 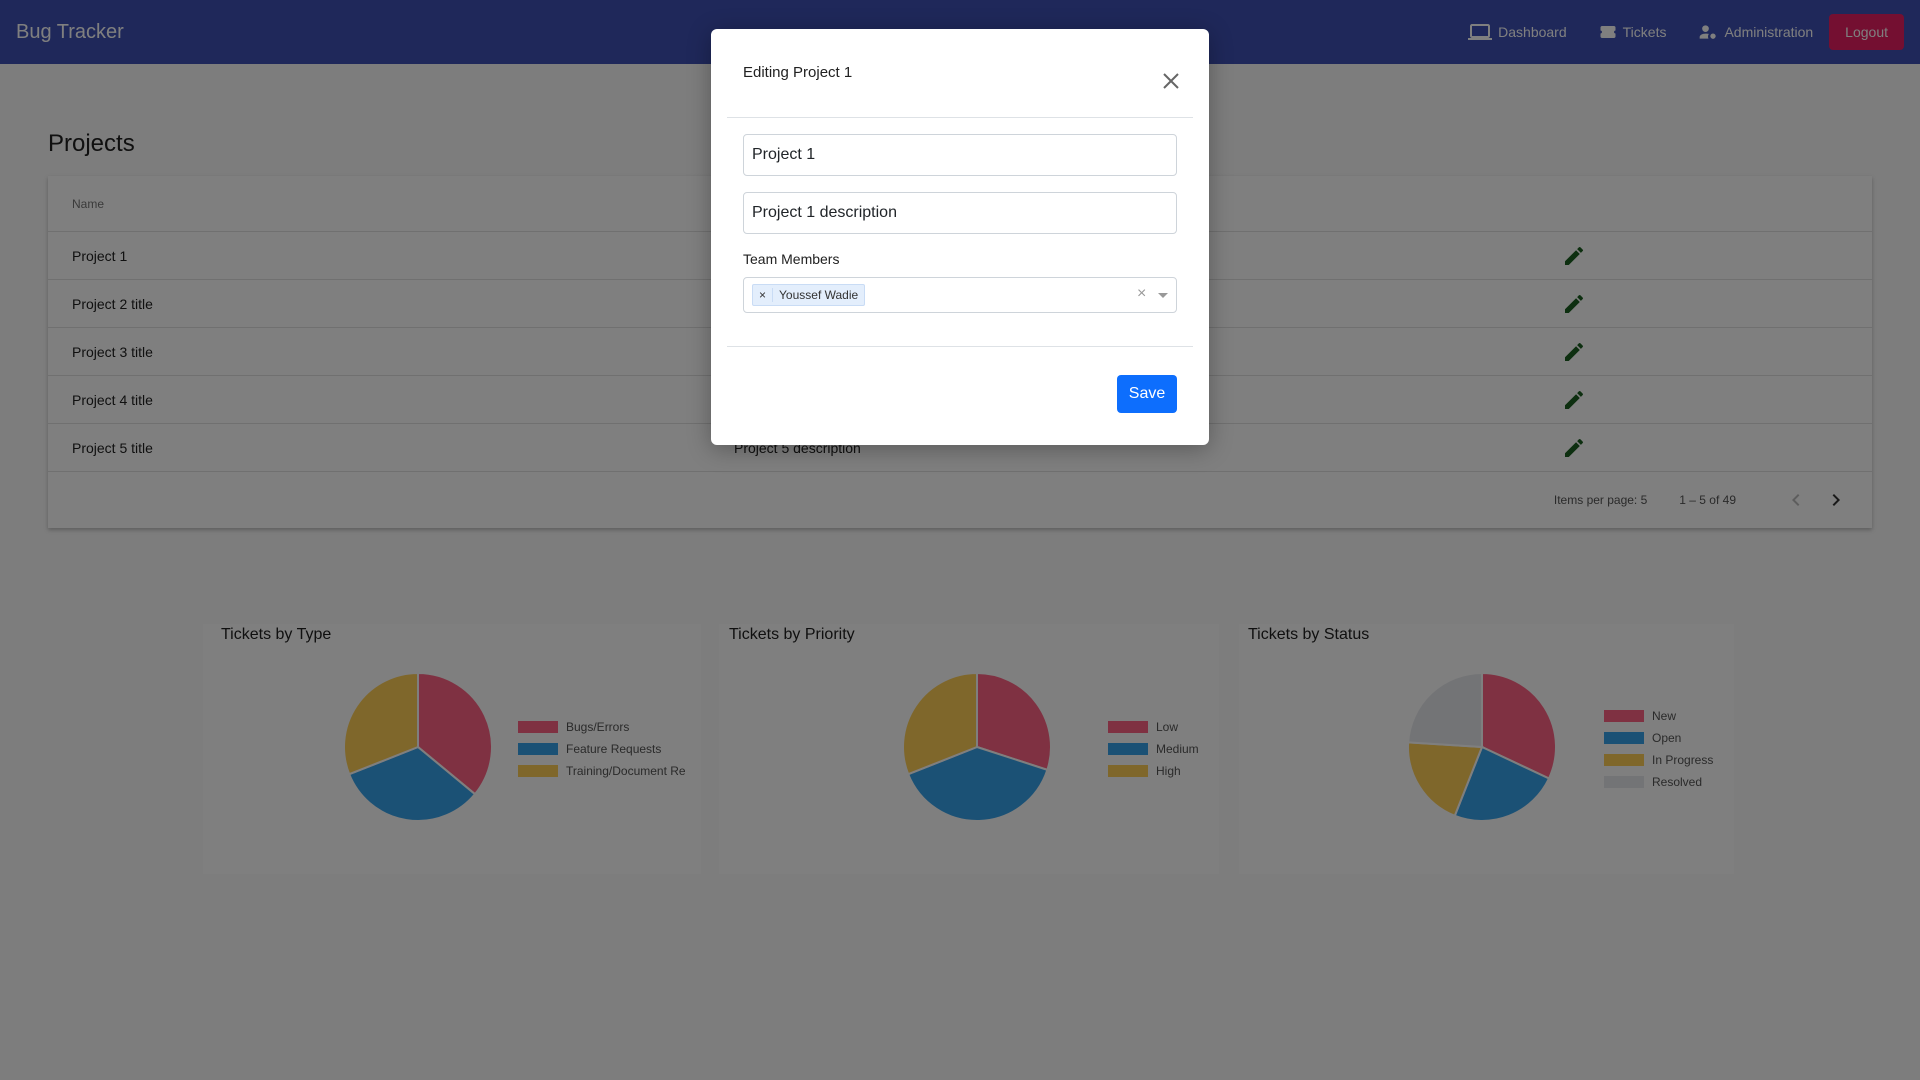 I want to click on dialog-title: Editing Project 1, so click(x=798, y=72).